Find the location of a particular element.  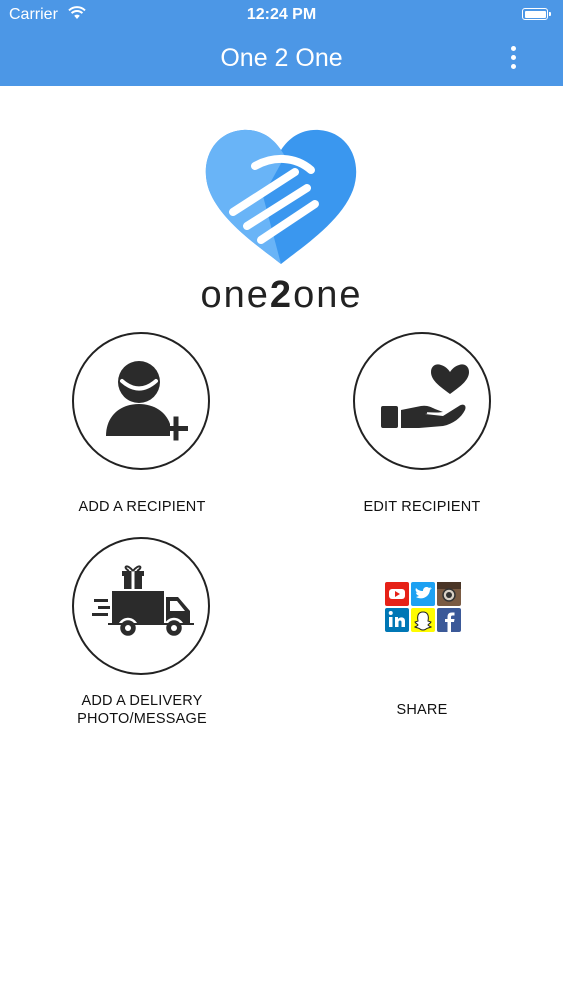

edit-recipient-label: EDIT RECIPIENT is located at coordinates (422, 507).